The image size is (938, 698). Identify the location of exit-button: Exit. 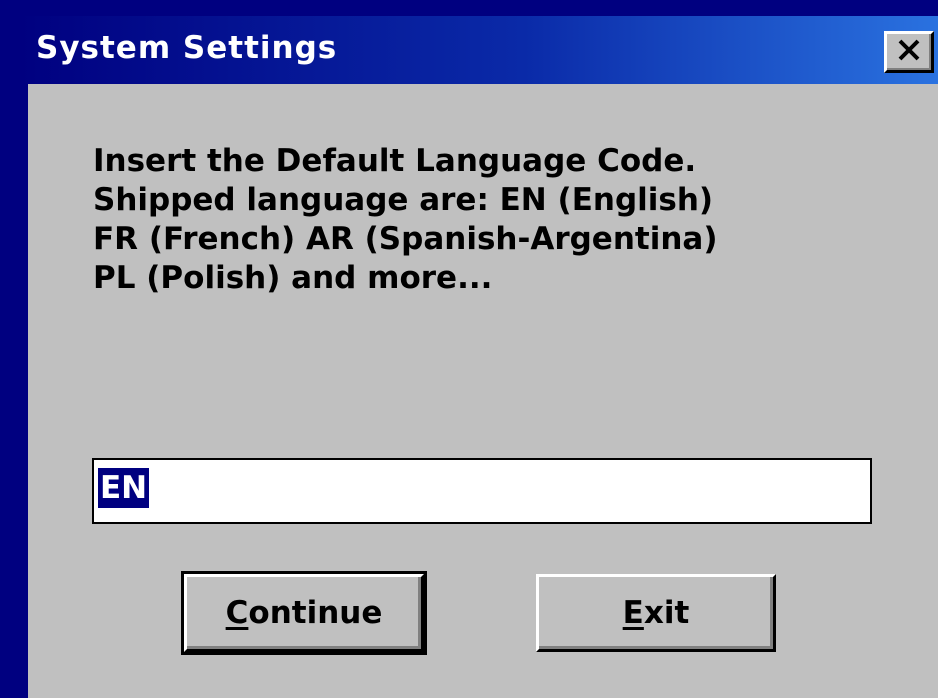
(656, 613).